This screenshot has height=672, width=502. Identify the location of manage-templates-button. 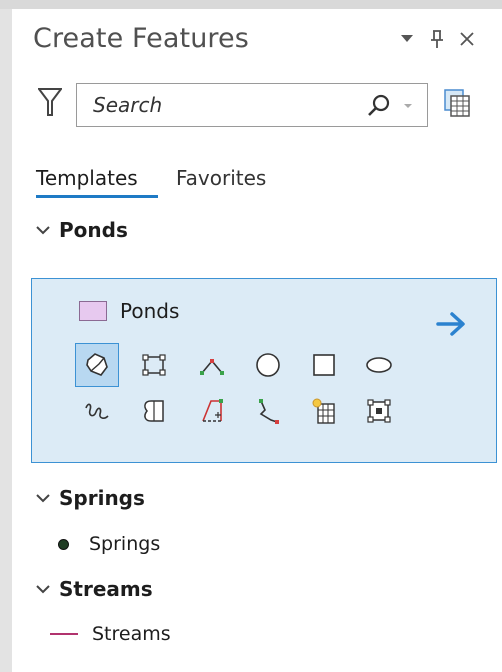
(457, 103).